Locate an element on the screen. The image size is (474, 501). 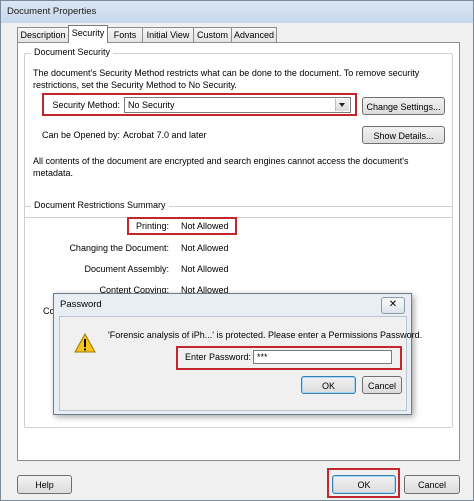
close-icon: ✕ is located at coordinates (393, 305).